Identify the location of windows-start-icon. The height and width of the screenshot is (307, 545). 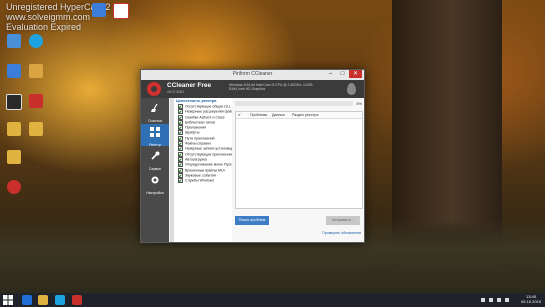
(8, 300).